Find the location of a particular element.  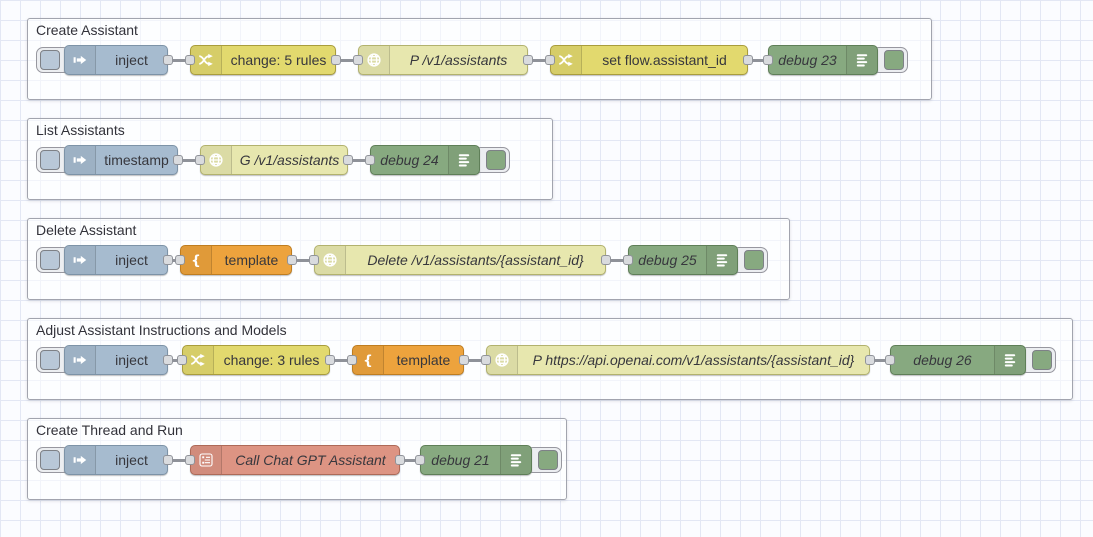

node-label: timestamp is located at coordinates (136, 160).